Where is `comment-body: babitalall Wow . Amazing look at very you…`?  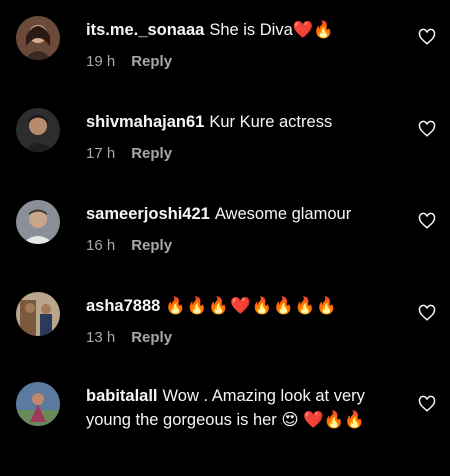
comment-body: babitalall Wow . Amazing look at very you… is located at coordinates (238, 408).